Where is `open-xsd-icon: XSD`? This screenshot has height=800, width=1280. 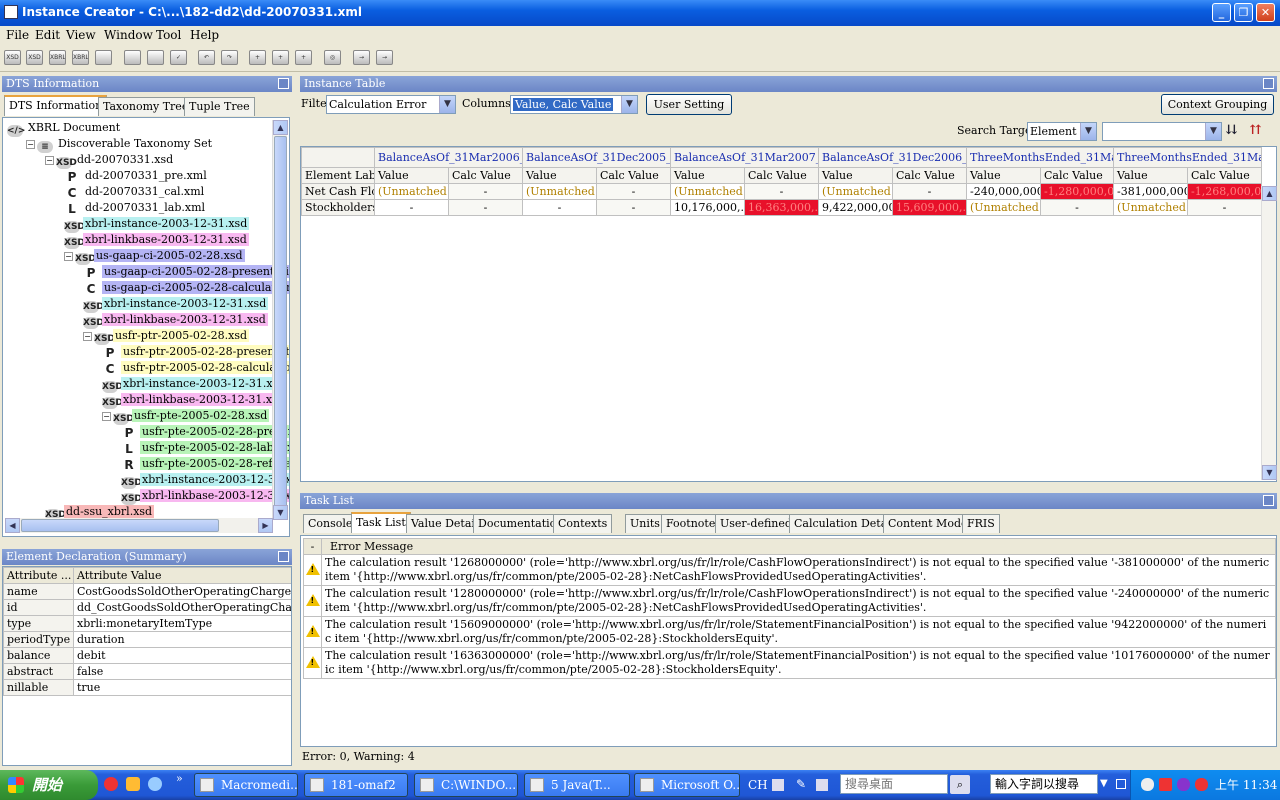
open-xsd-icon: XSD is located at coordinates (34, 57).